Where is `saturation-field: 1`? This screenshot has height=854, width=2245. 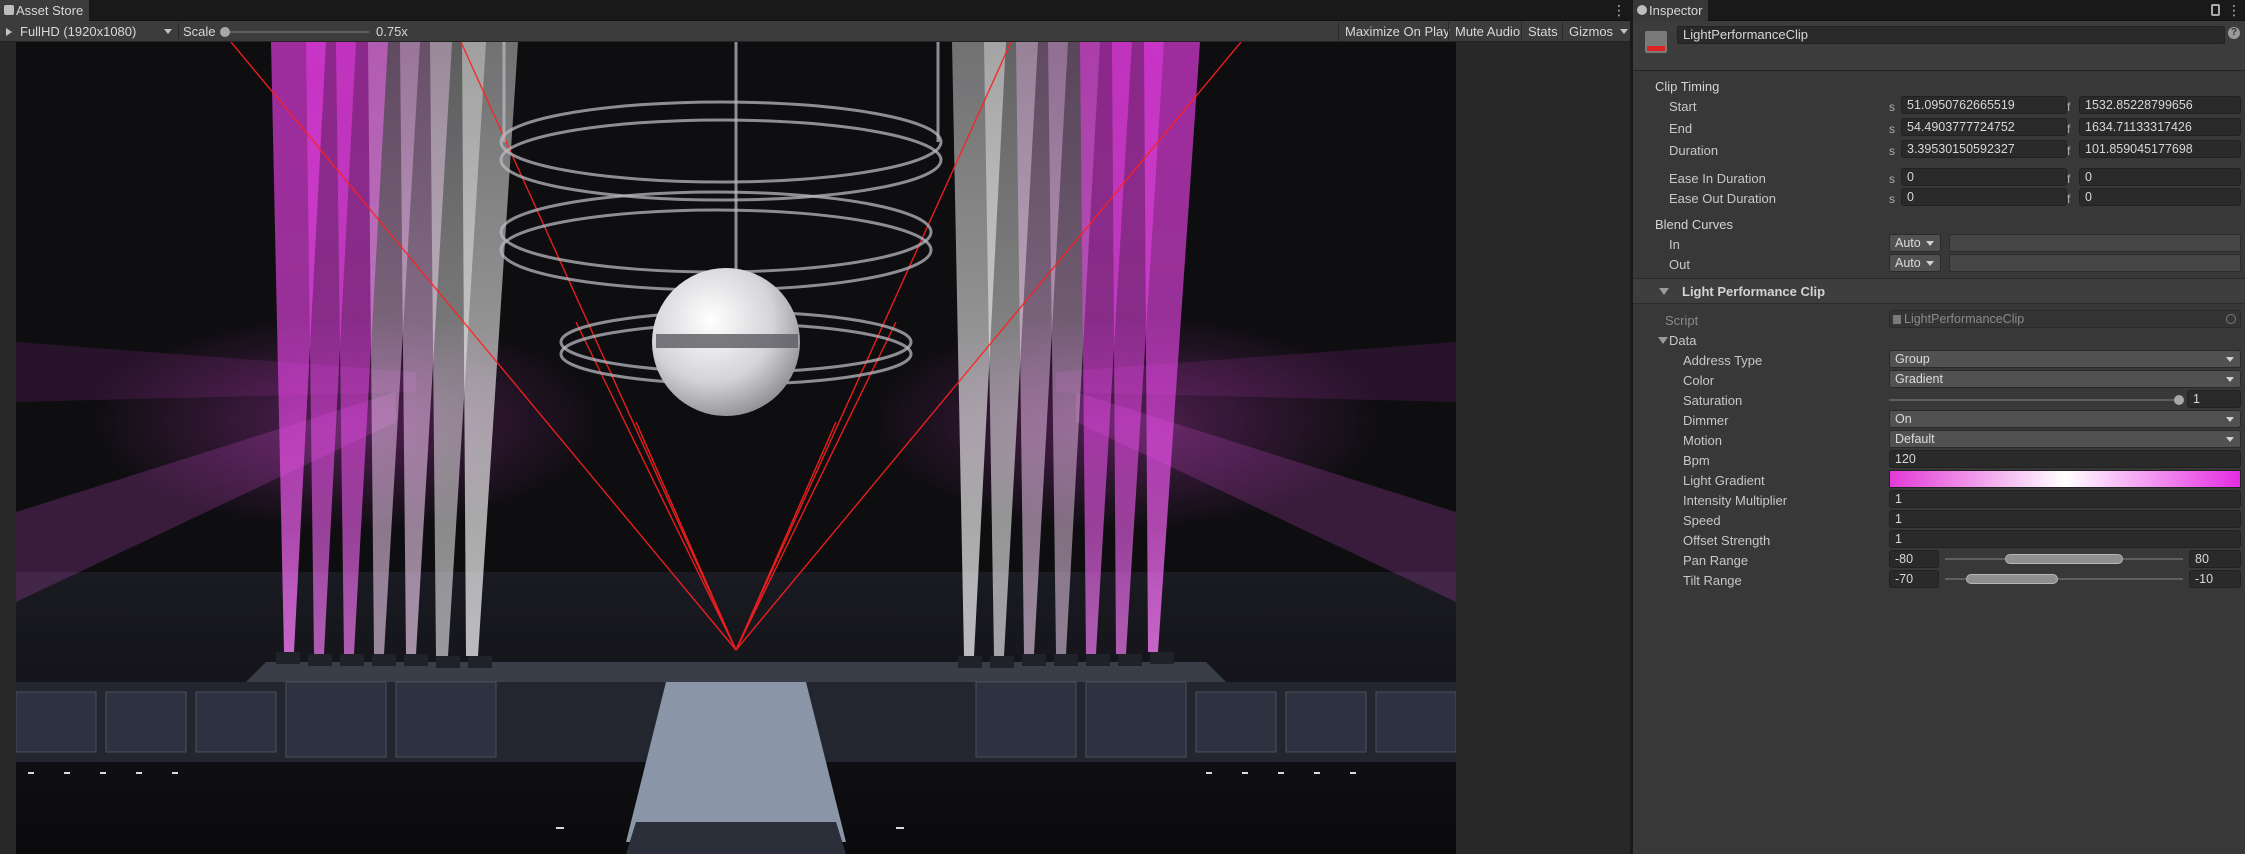 saturation-field: 1 is located at coordinates (2214, 399).